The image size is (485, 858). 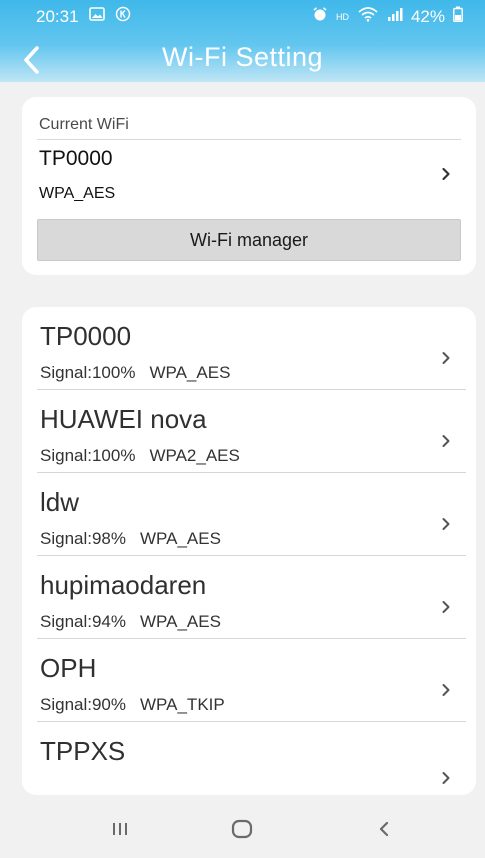 What do you see at coordinates (60, 502) in the screenshot?
I see `wifi-ssid: ldw` at bounding box center [60, 502].